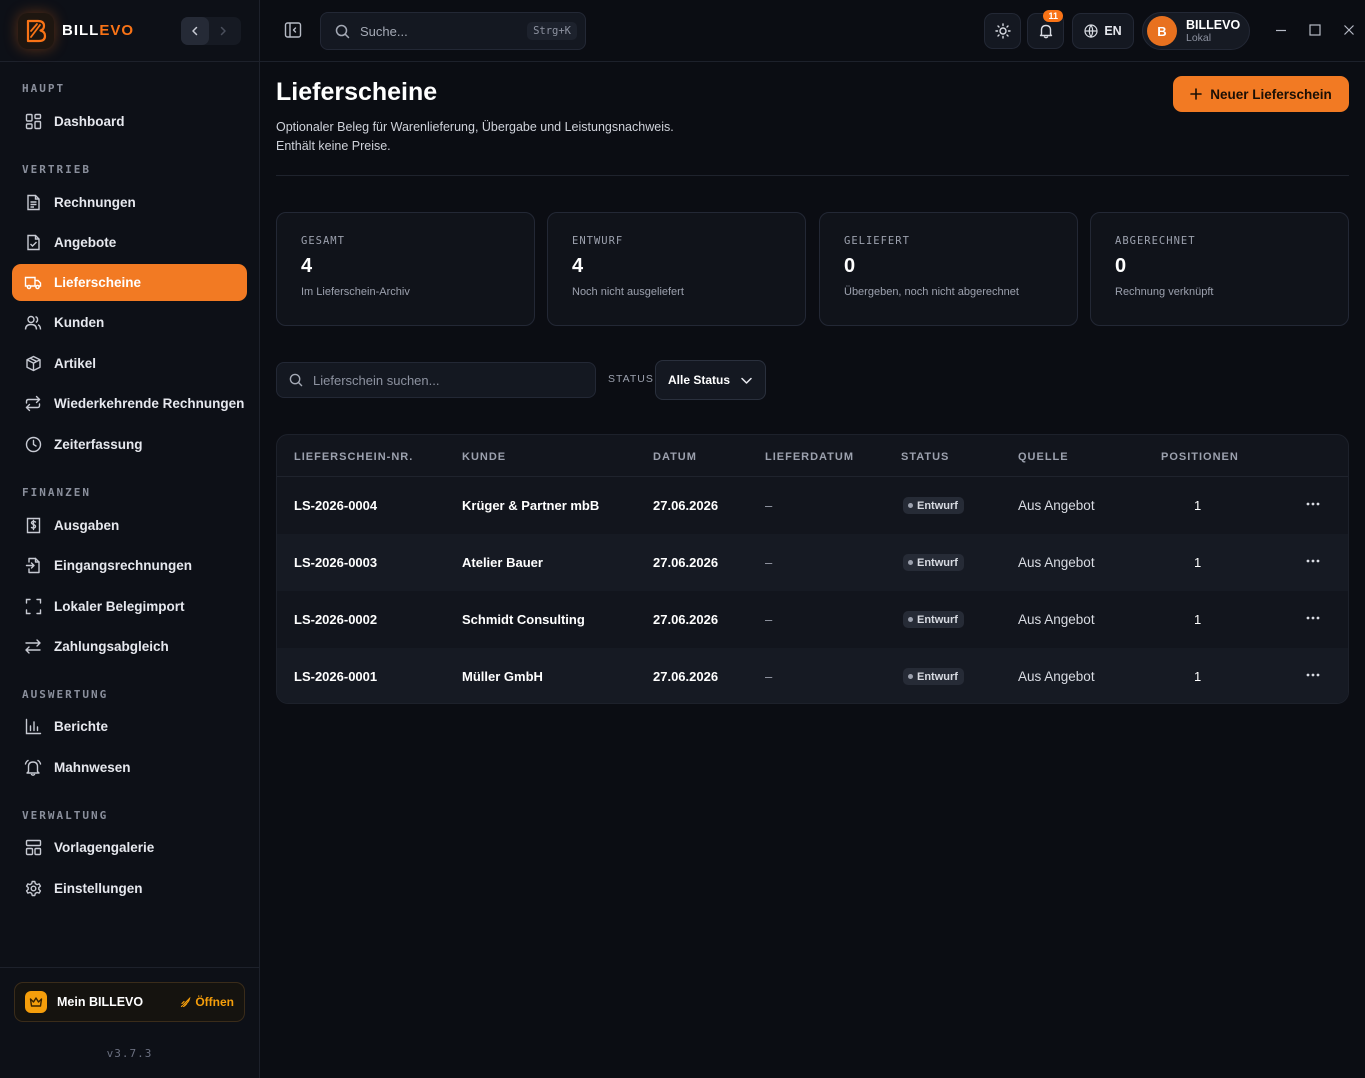 This screenshot has width=1365, height=1078. What do you see at coordinates (453, 31) in the screenshot?
I see `global-search: Suche... Strg+K` at bounding box center [453, 31].